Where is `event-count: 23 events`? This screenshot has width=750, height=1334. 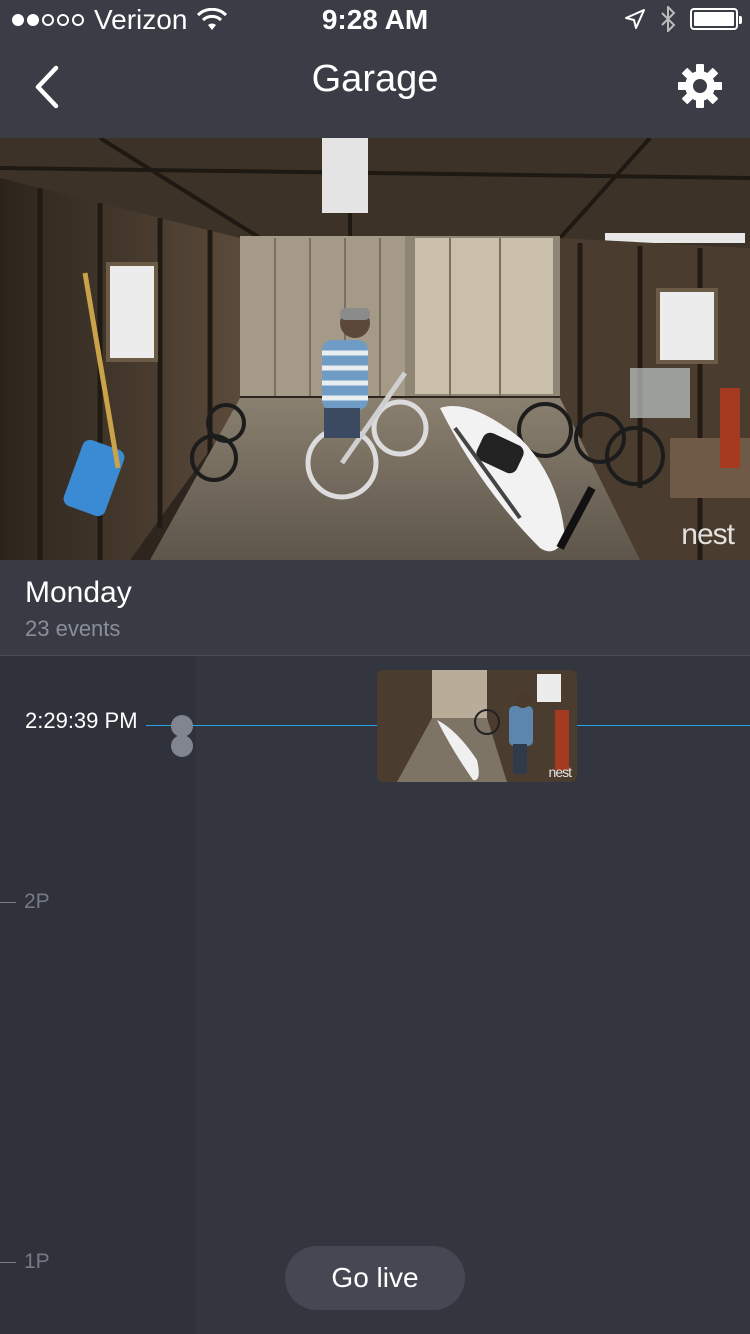 event-count: 23 events is located at coordinates (73, 628).